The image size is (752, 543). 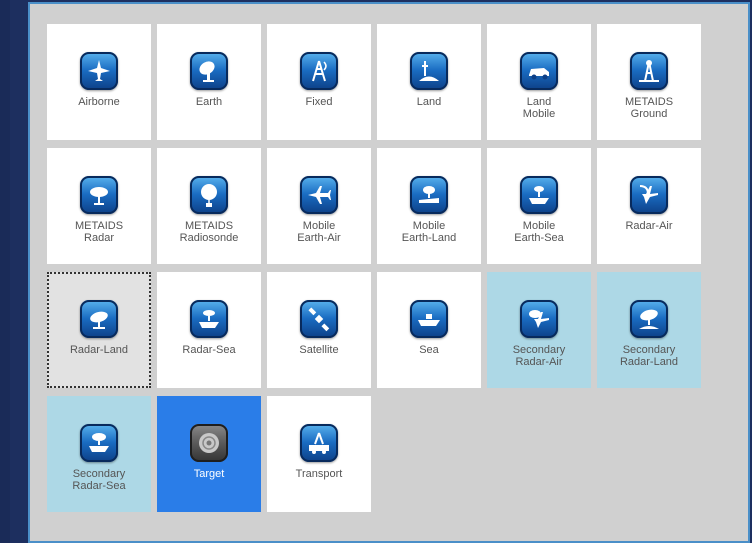 What do you see at coordinates (209, 71) in the screenshot?
I see `satellite-dish-icon` at bounding box center [209, 71].